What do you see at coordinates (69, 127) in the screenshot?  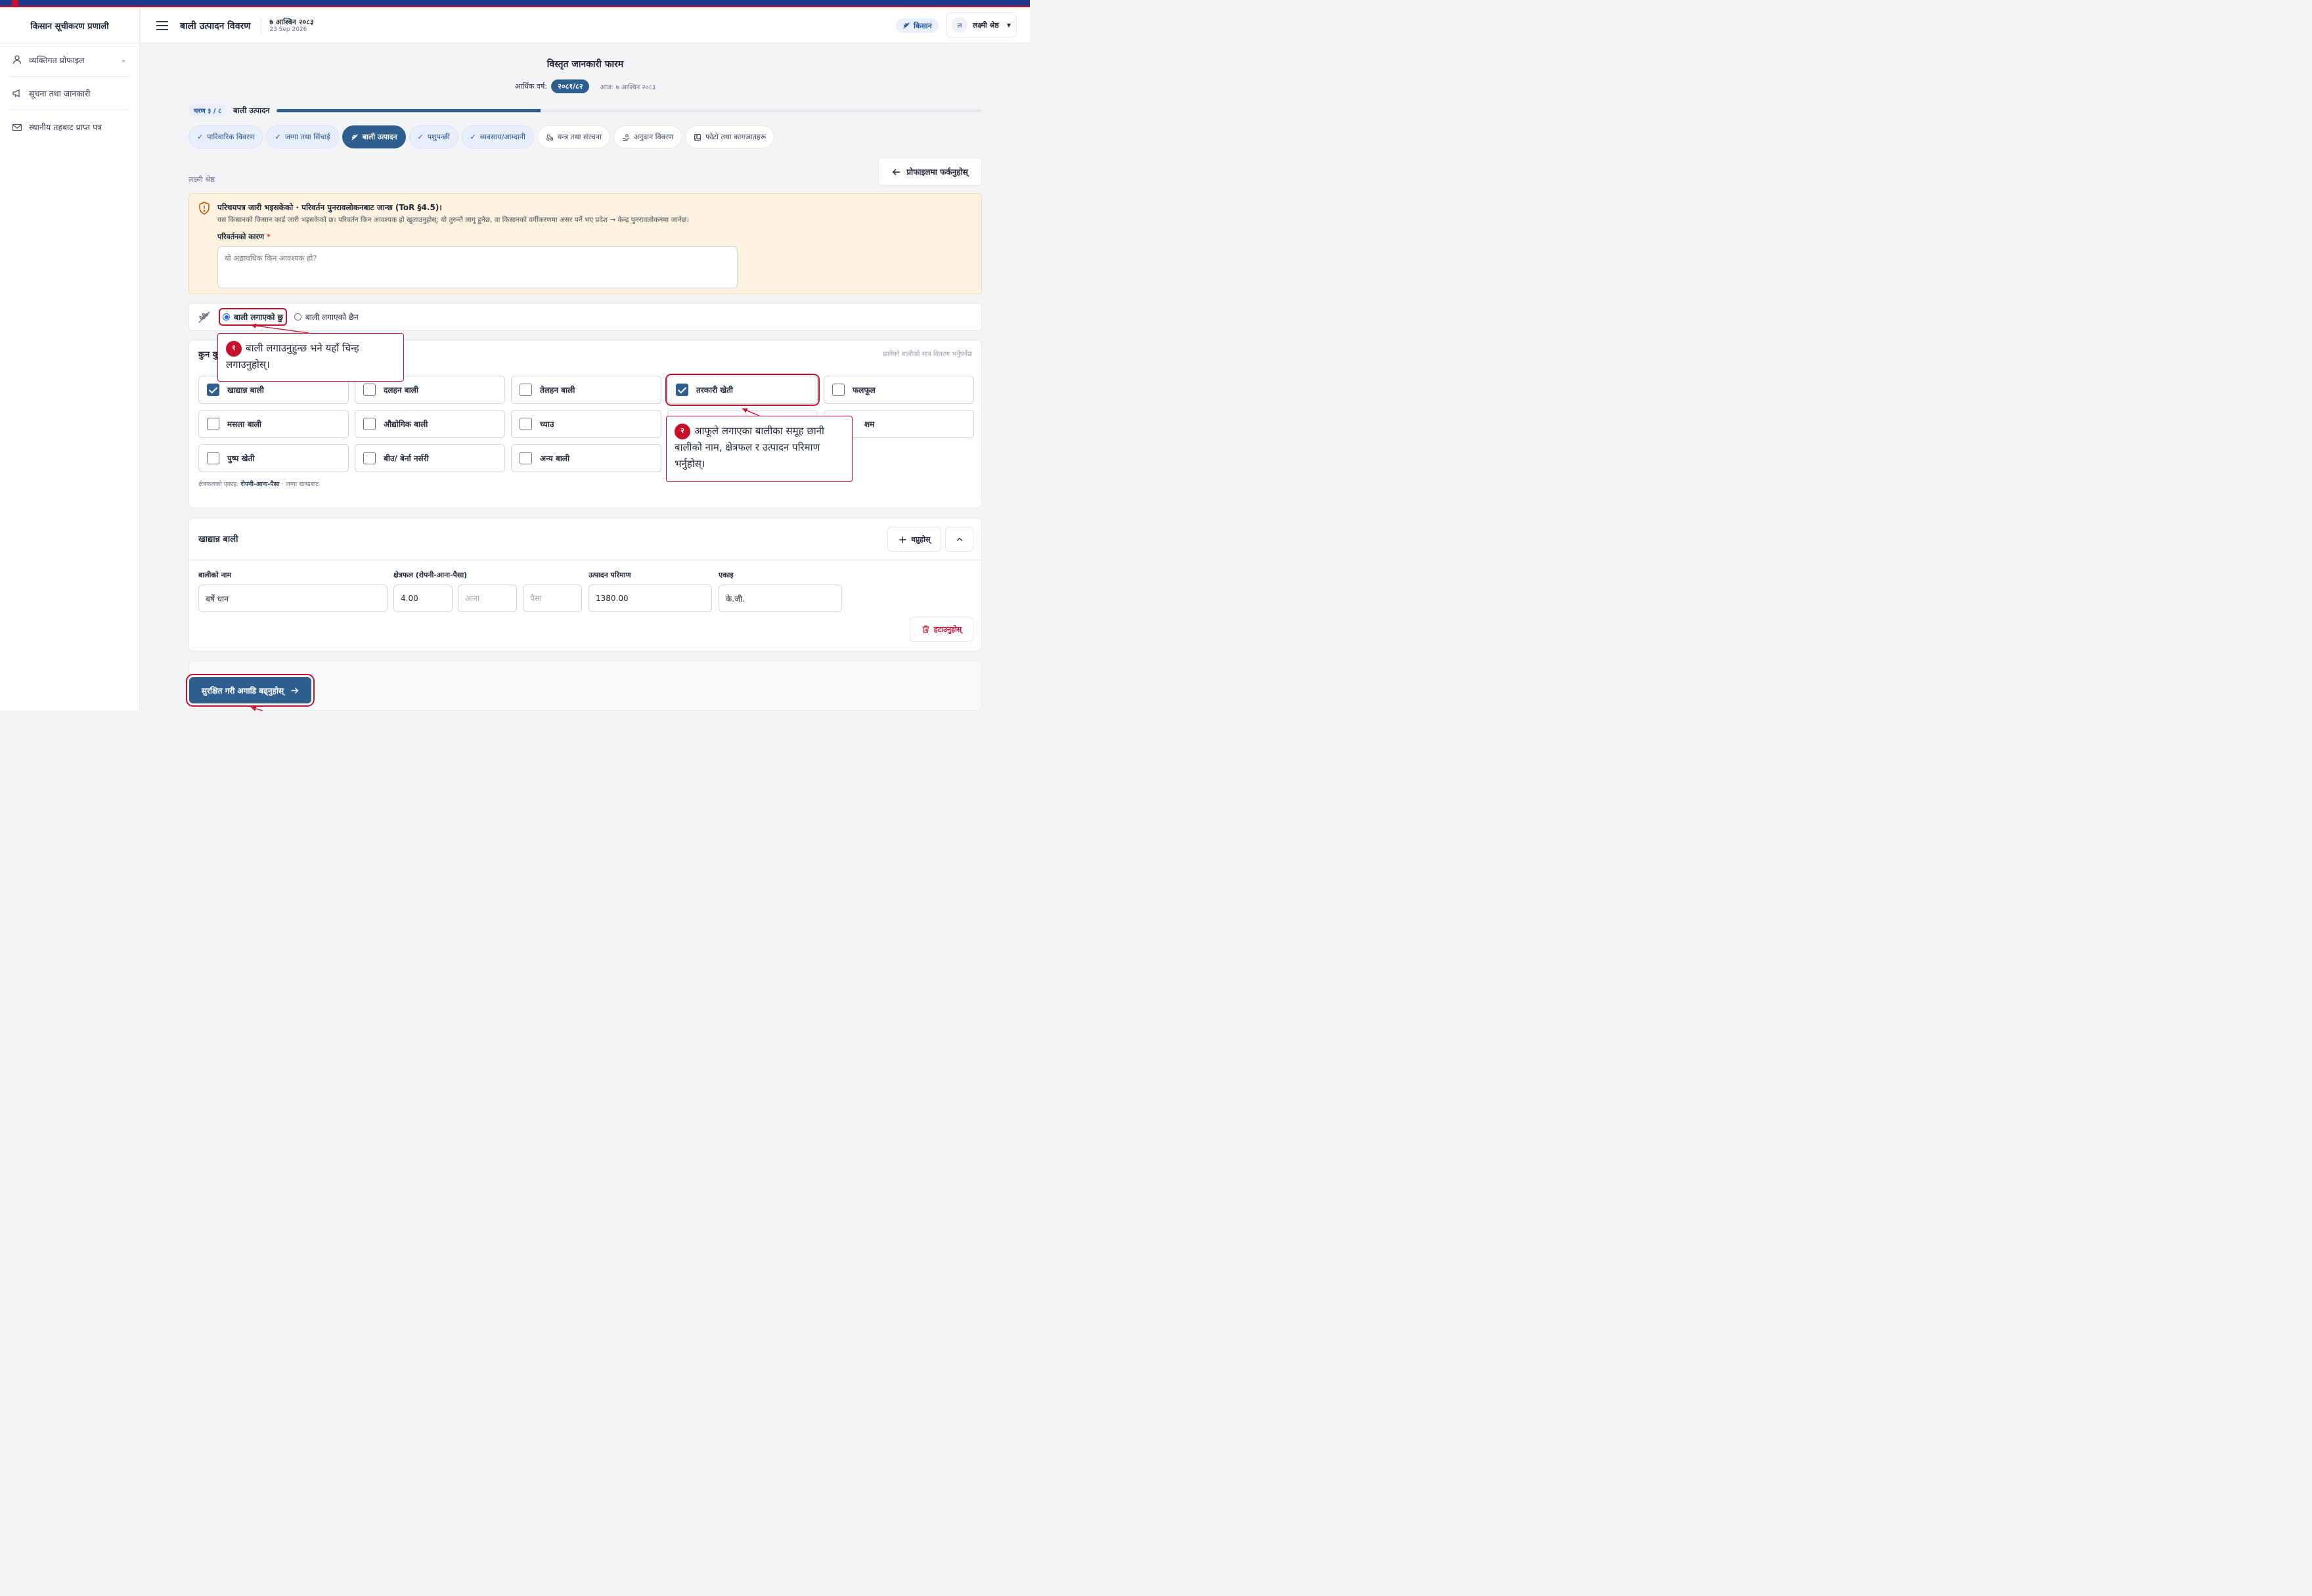 I see `sidebar-item-letters: स्थानीय तहबाट प्राप्त पत्र` at bounding box center [69, 127].